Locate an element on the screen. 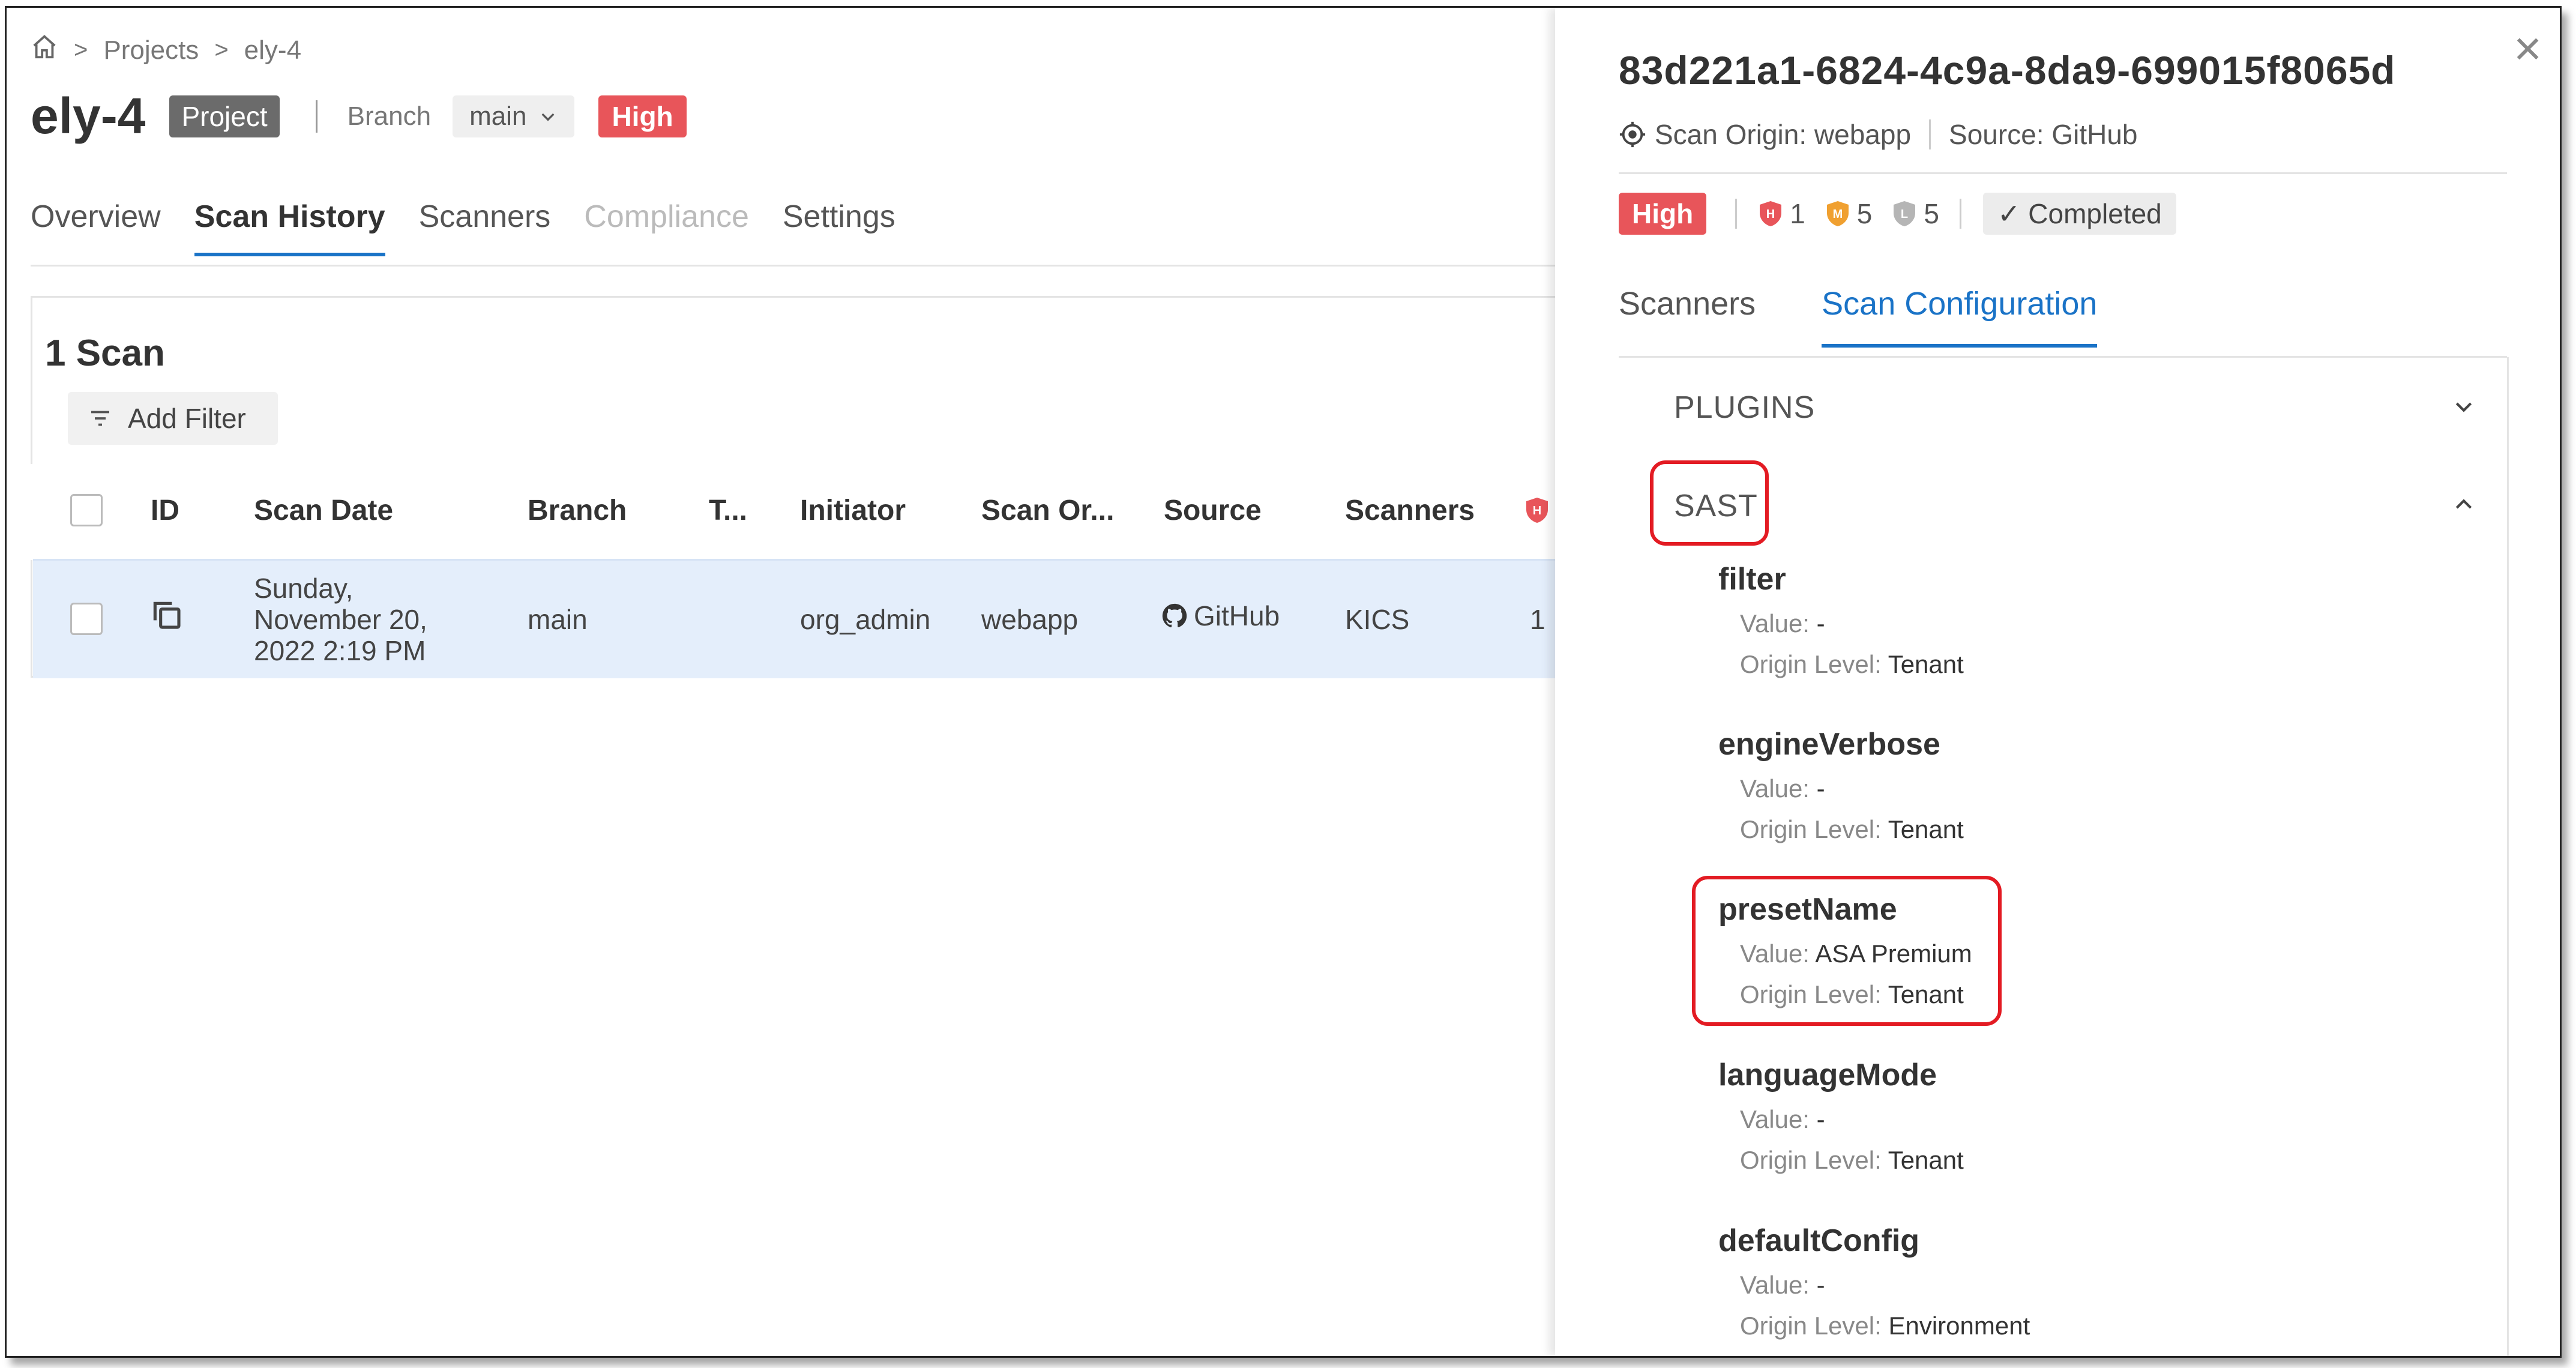 This screenshot has width=2576, height=1368. scan-date-line: November 20, is located at coordinates (341, 619).